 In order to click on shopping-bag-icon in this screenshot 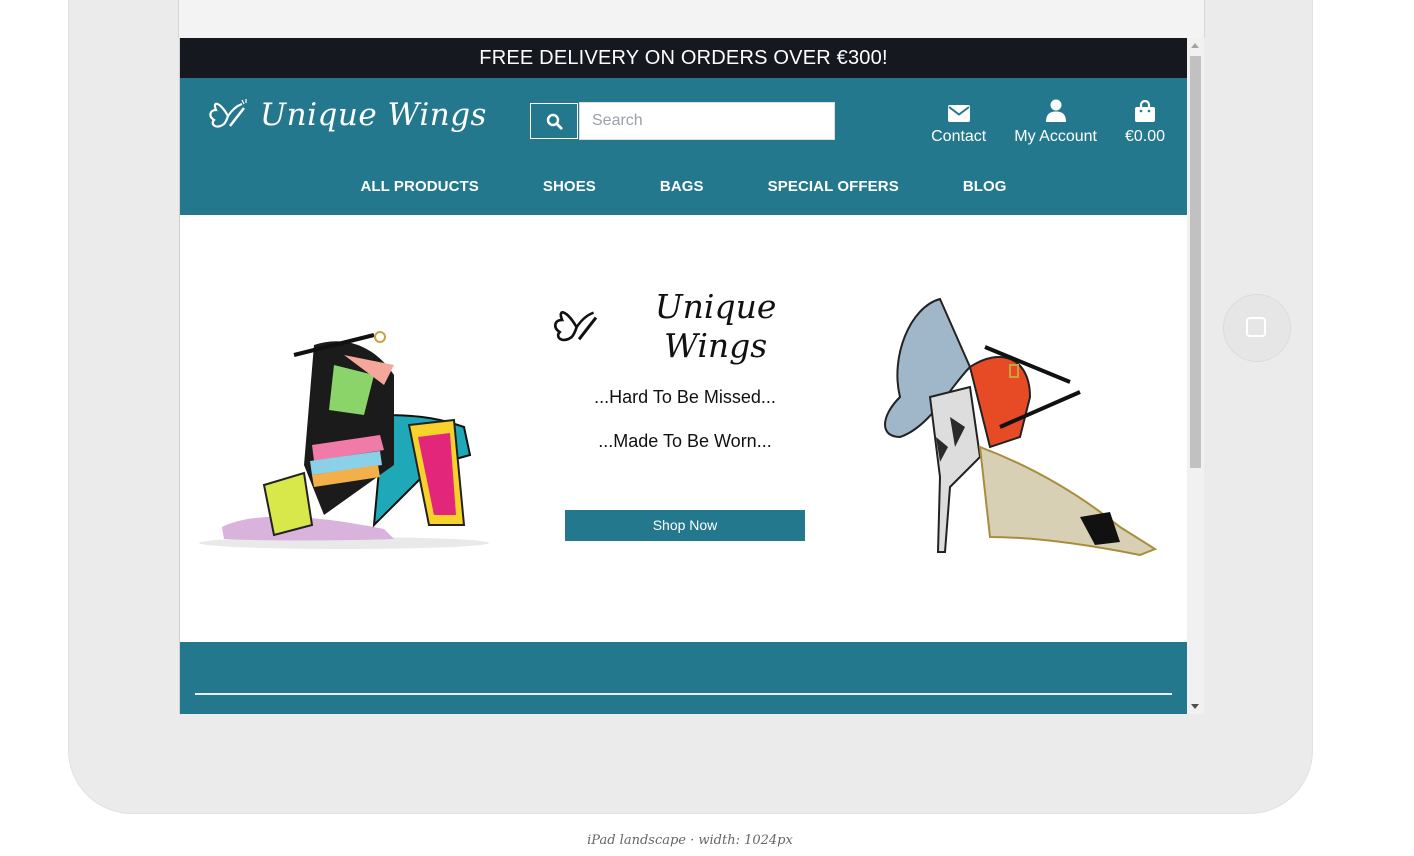, I will do `click(1144, 111)`.